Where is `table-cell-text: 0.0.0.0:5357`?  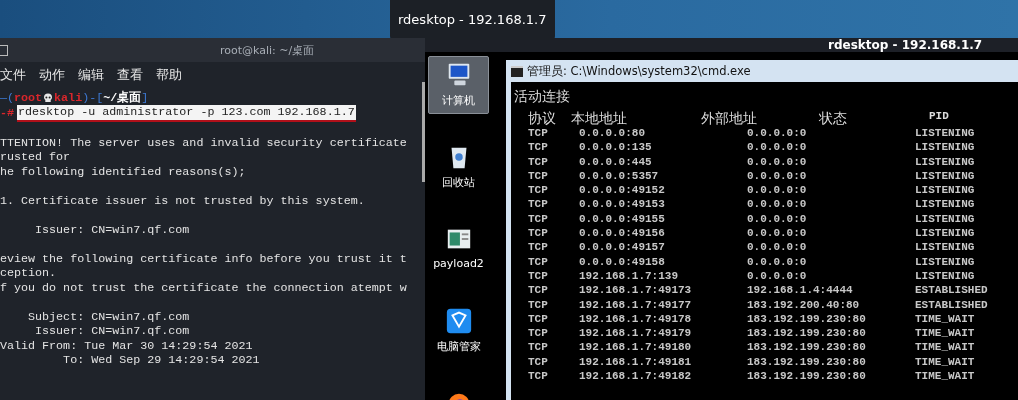
table-cell-text: 0.0.0.0:5357 is located at coordinates (619, 176).